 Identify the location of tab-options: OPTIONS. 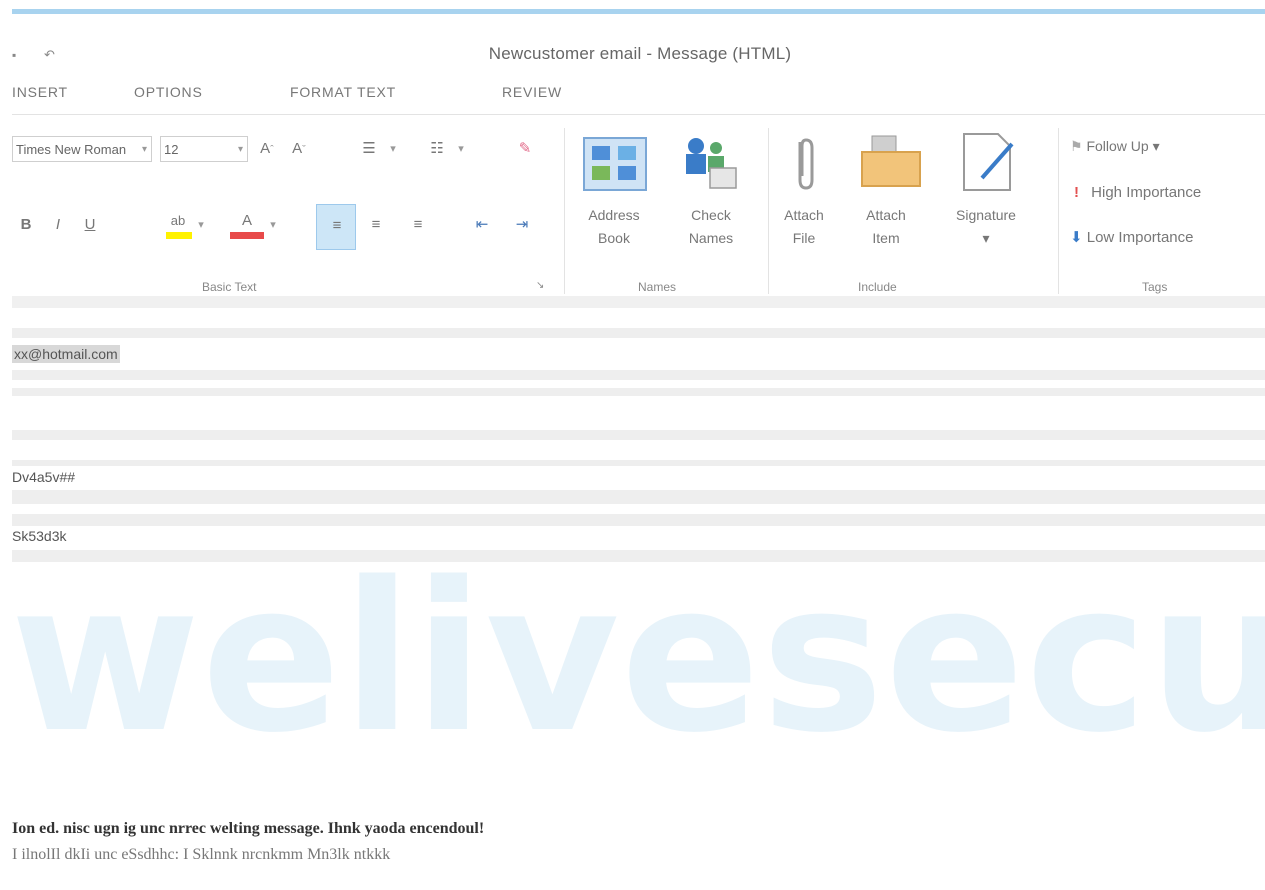
(168, 92).